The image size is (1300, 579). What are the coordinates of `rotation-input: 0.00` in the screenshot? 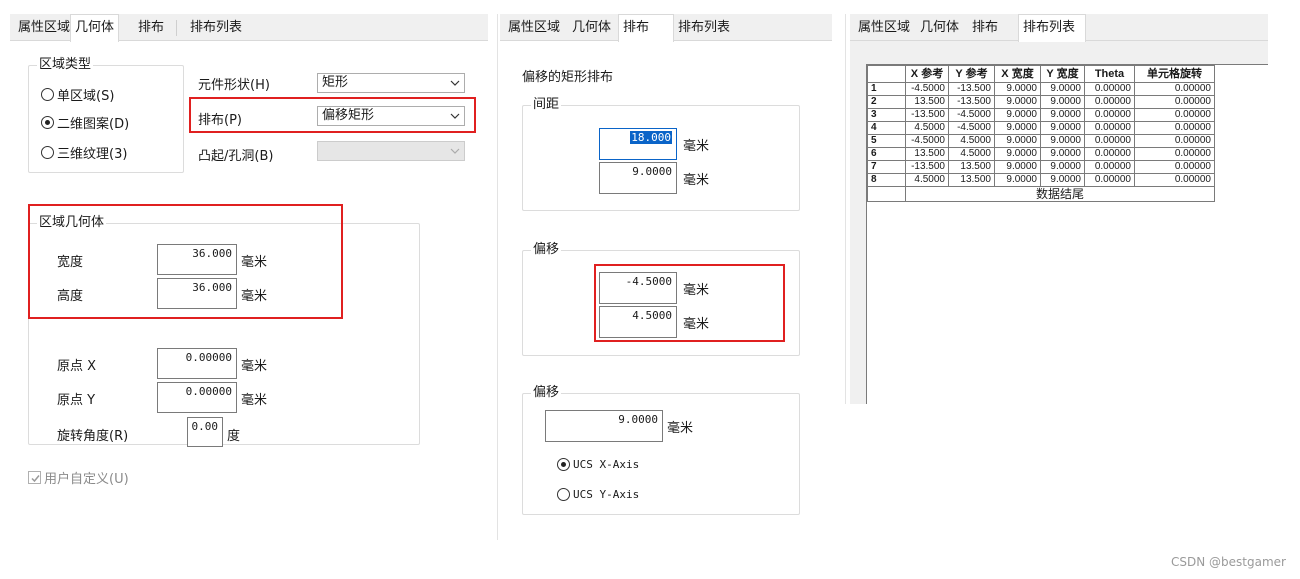 It's located at (205, 432).